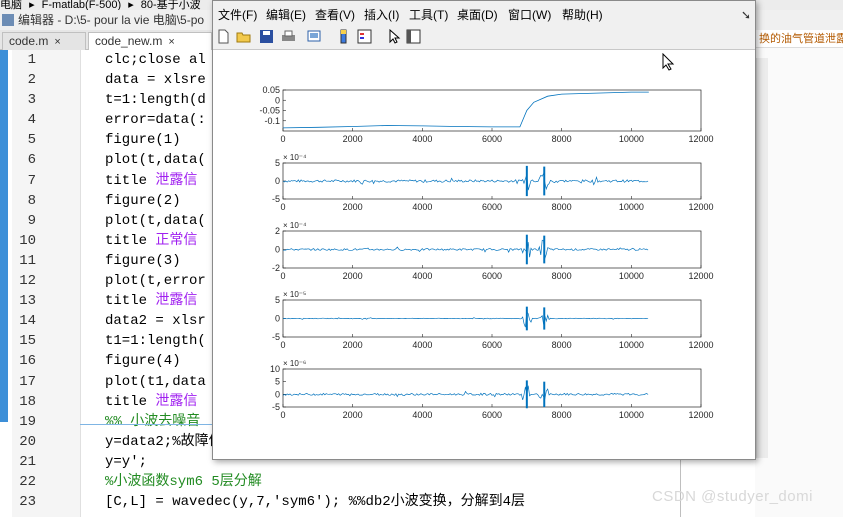 The height and width of the screenshot is (517, 843). I want to click on scrollbar, so click(762, 258).